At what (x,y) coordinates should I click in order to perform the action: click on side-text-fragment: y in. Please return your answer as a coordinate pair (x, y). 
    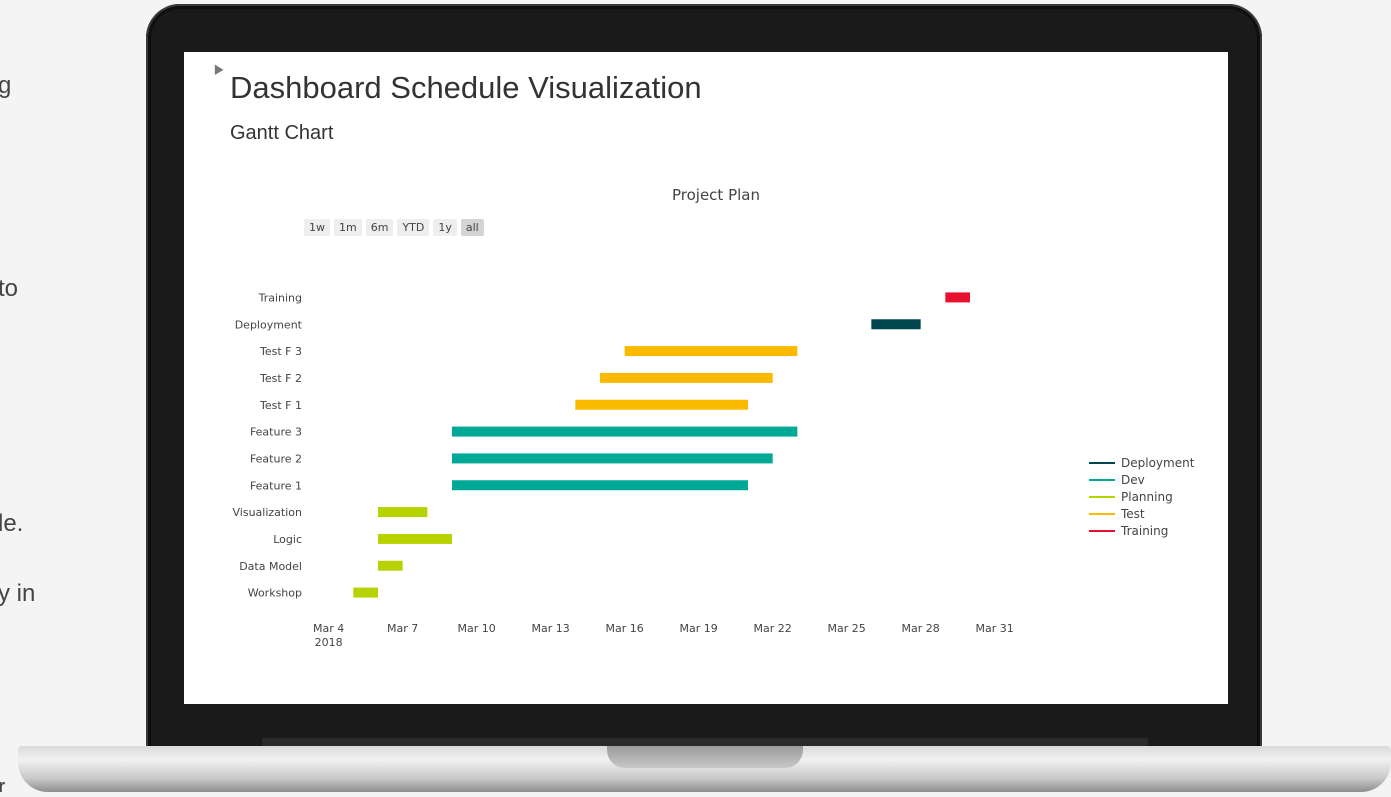
    Looking at the image, I should click on (18, 593).